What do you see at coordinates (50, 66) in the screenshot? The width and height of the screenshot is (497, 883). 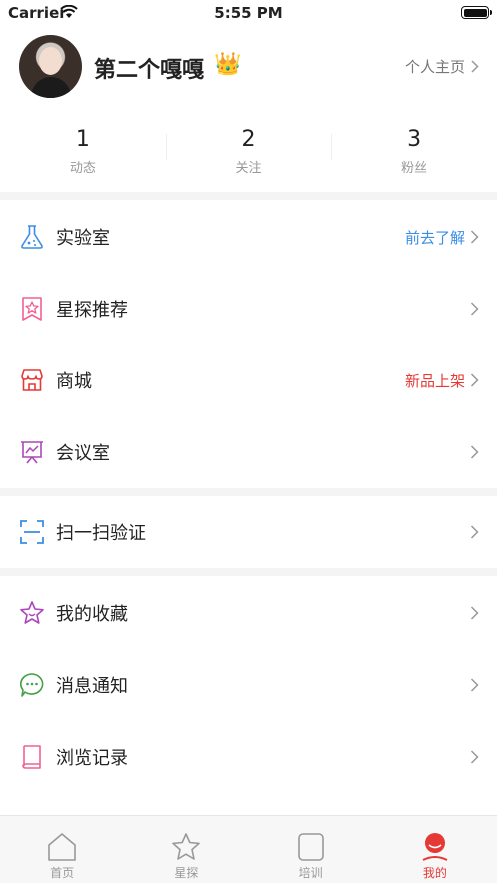 I see `avatar` at bounding box center [50, 66].